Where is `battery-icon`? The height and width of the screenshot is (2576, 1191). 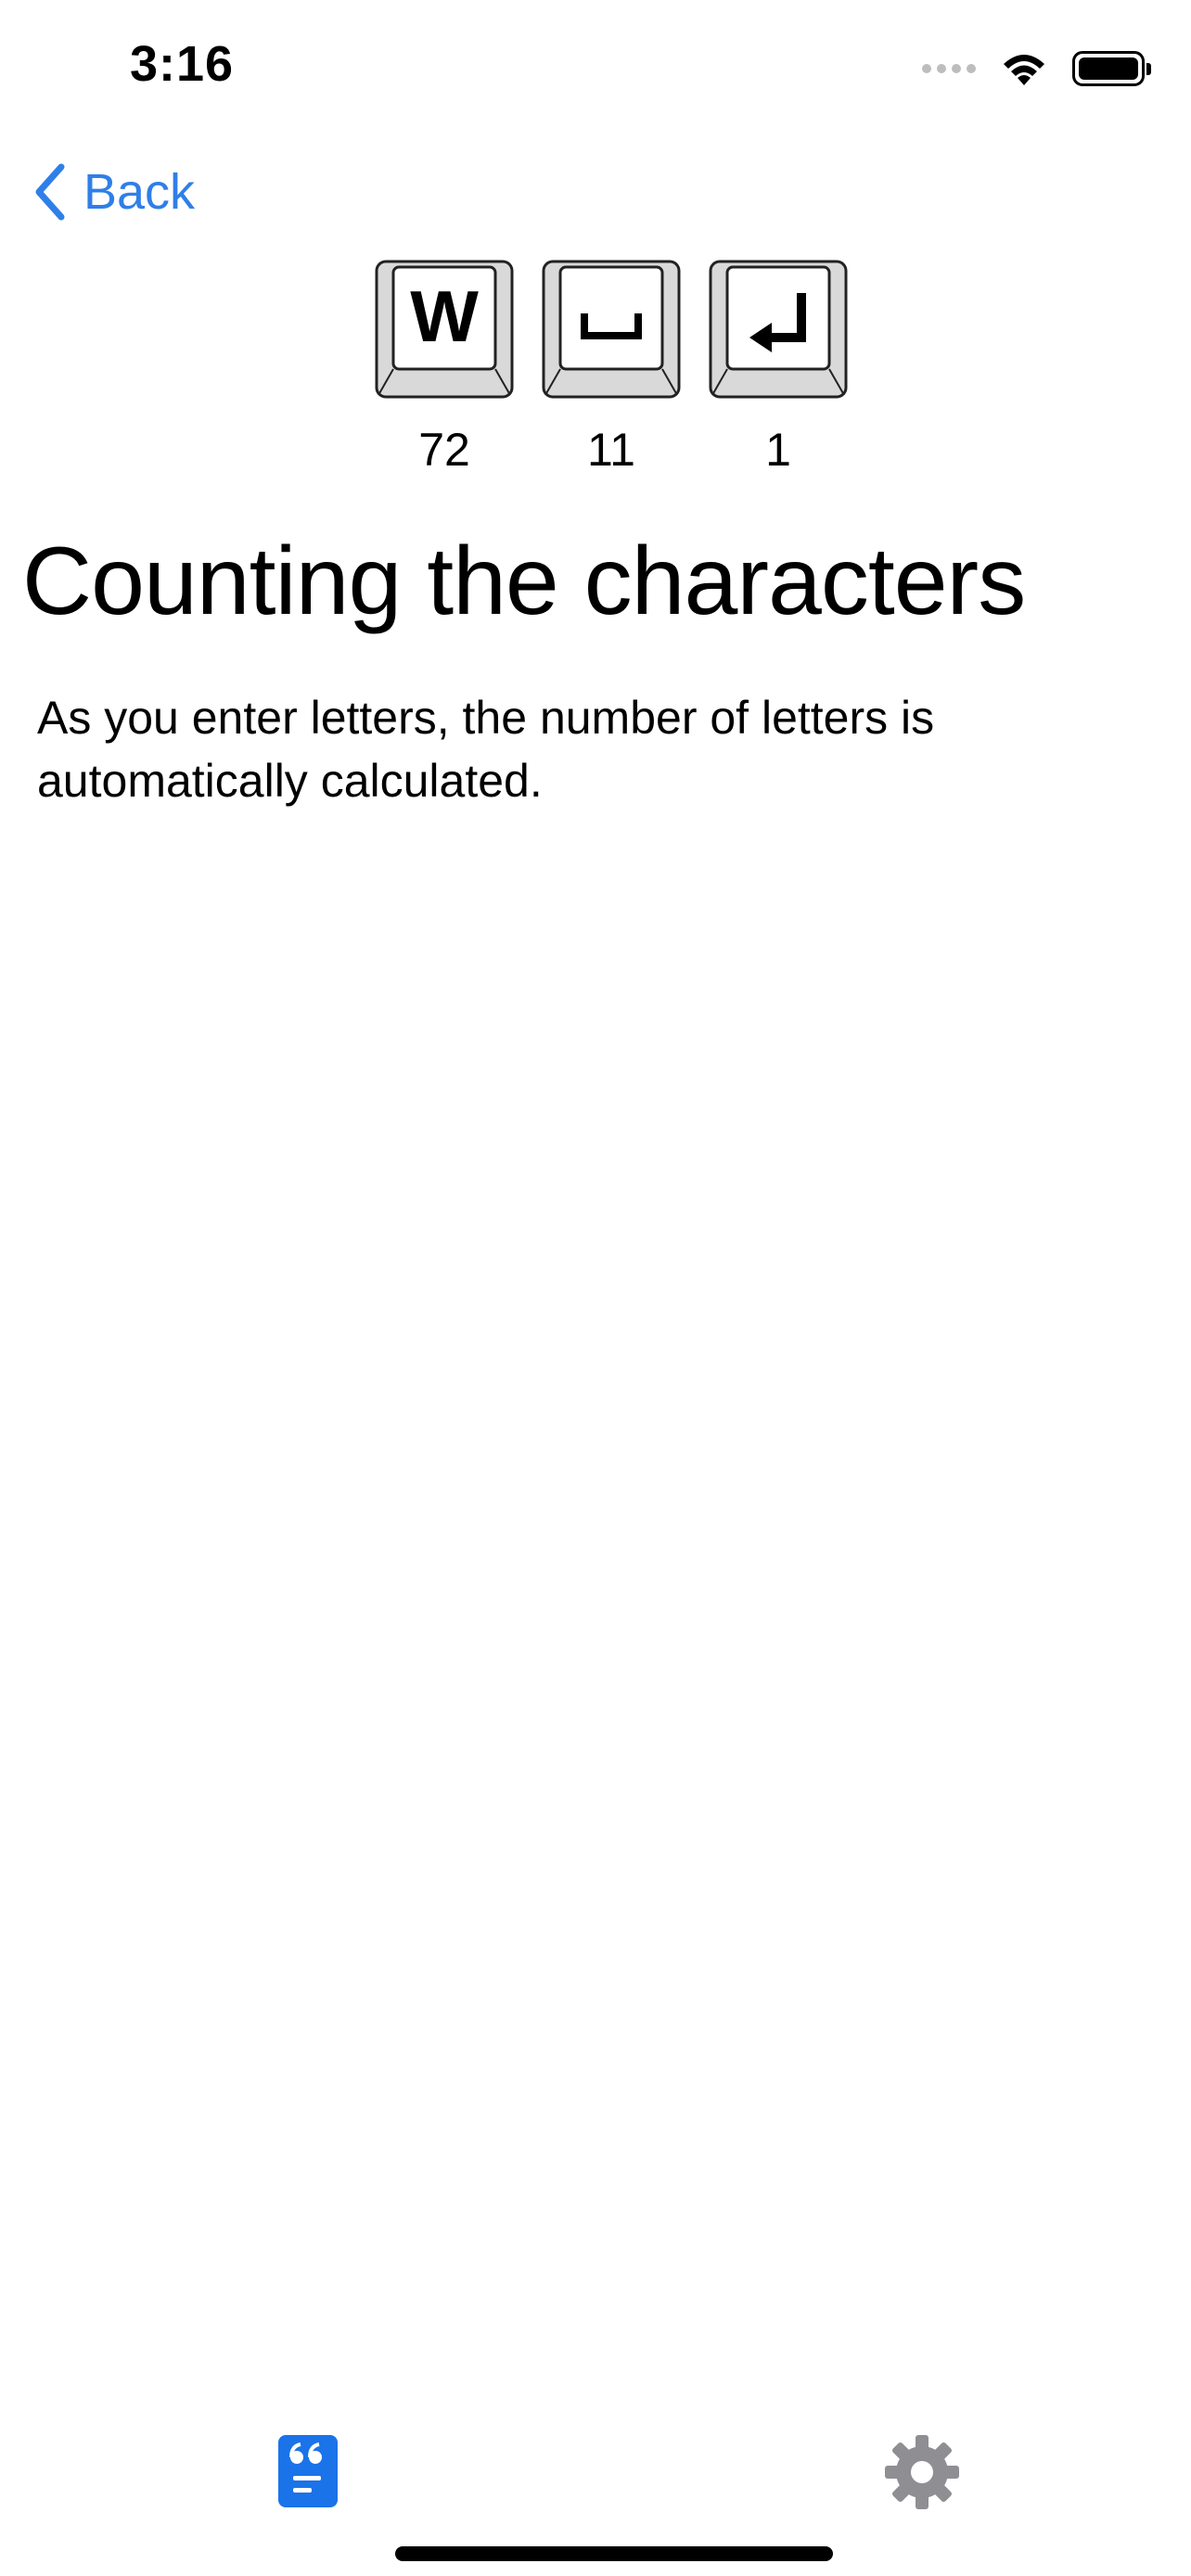 battery-icon is located at coordinates (1111, 68).